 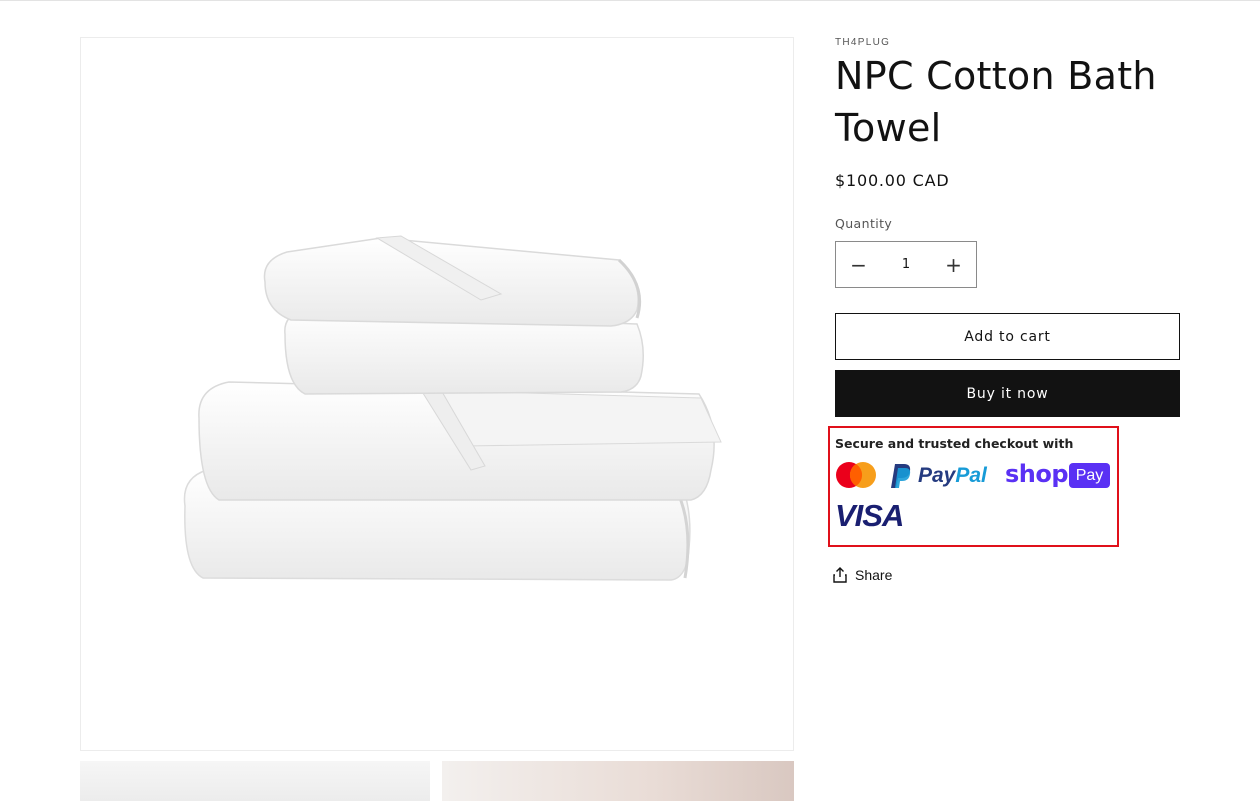 I want to click on quantity-decrease-button: −, so click(x=858, y=264).